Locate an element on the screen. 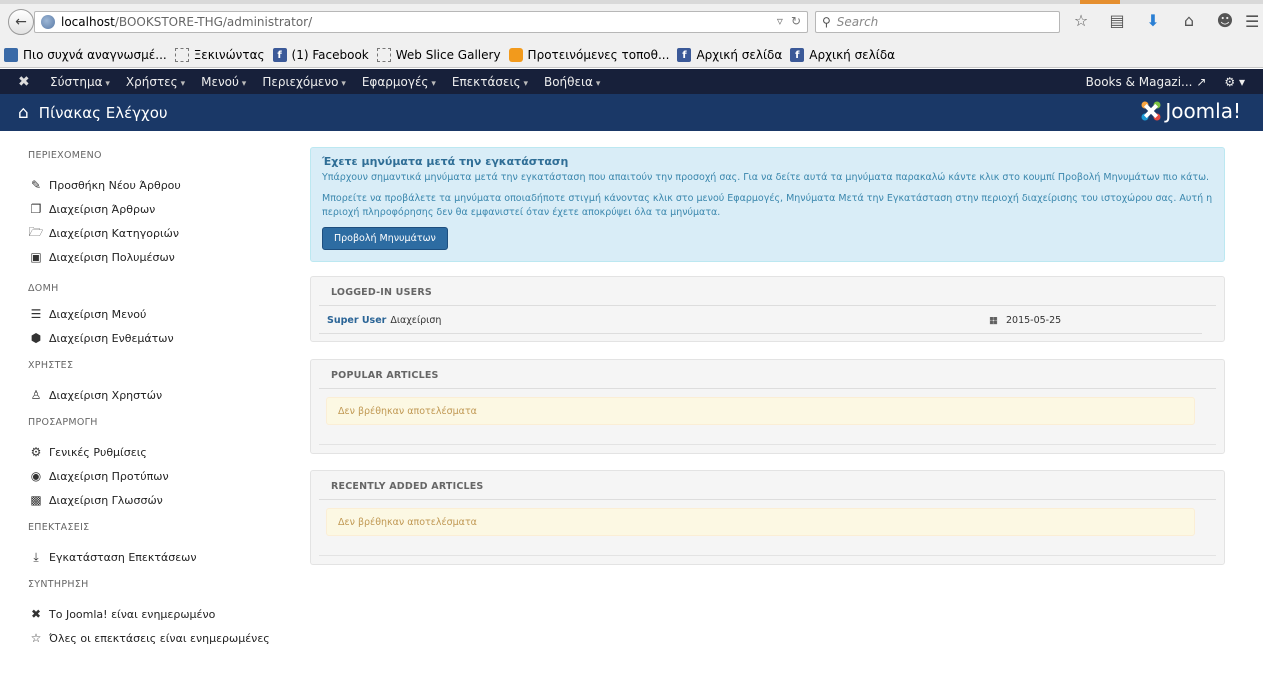 The height and width of the screenshot is (686, 1263). sidebar-section-title: ΠΡΟΣΑΡΜΟΓΗ is located at coordinates (63, 422).